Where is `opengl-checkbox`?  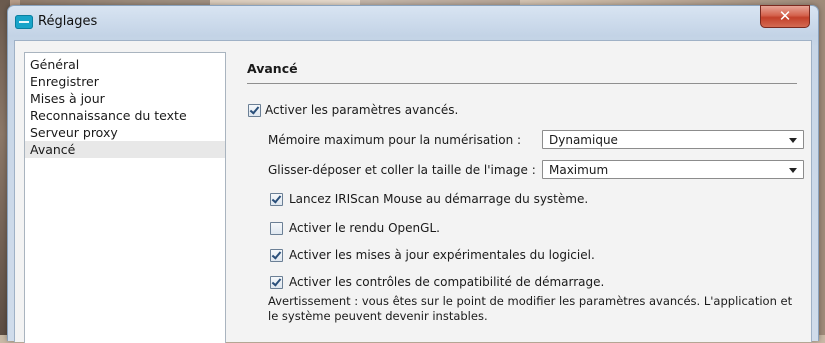
opengl-checkbox is located at coordinates (276, 228).